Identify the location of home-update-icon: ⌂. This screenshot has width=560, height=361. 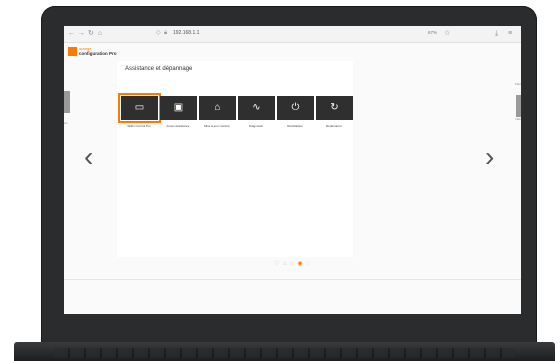
(217, 107).